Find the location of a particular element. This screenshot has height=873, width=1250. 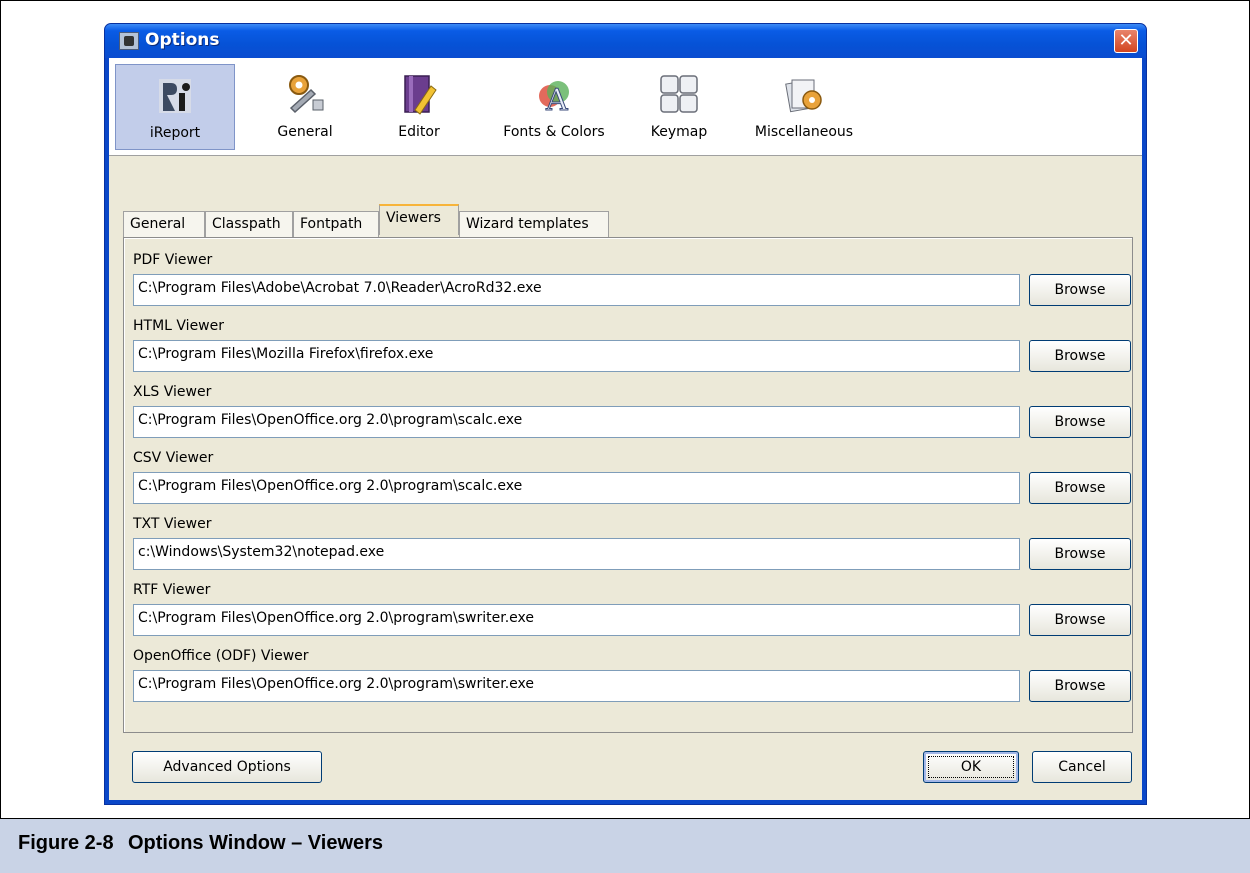

category-editor: Editor is located at coordinates (419, 107).